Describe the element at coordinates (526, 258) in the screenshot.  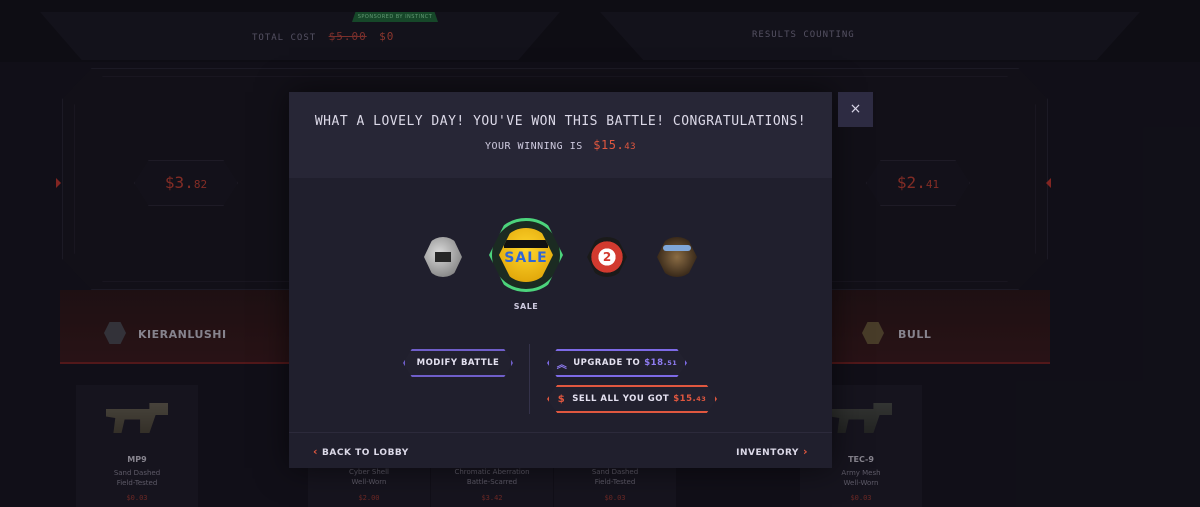
I see `featured-prize-text: SALE` at that location.